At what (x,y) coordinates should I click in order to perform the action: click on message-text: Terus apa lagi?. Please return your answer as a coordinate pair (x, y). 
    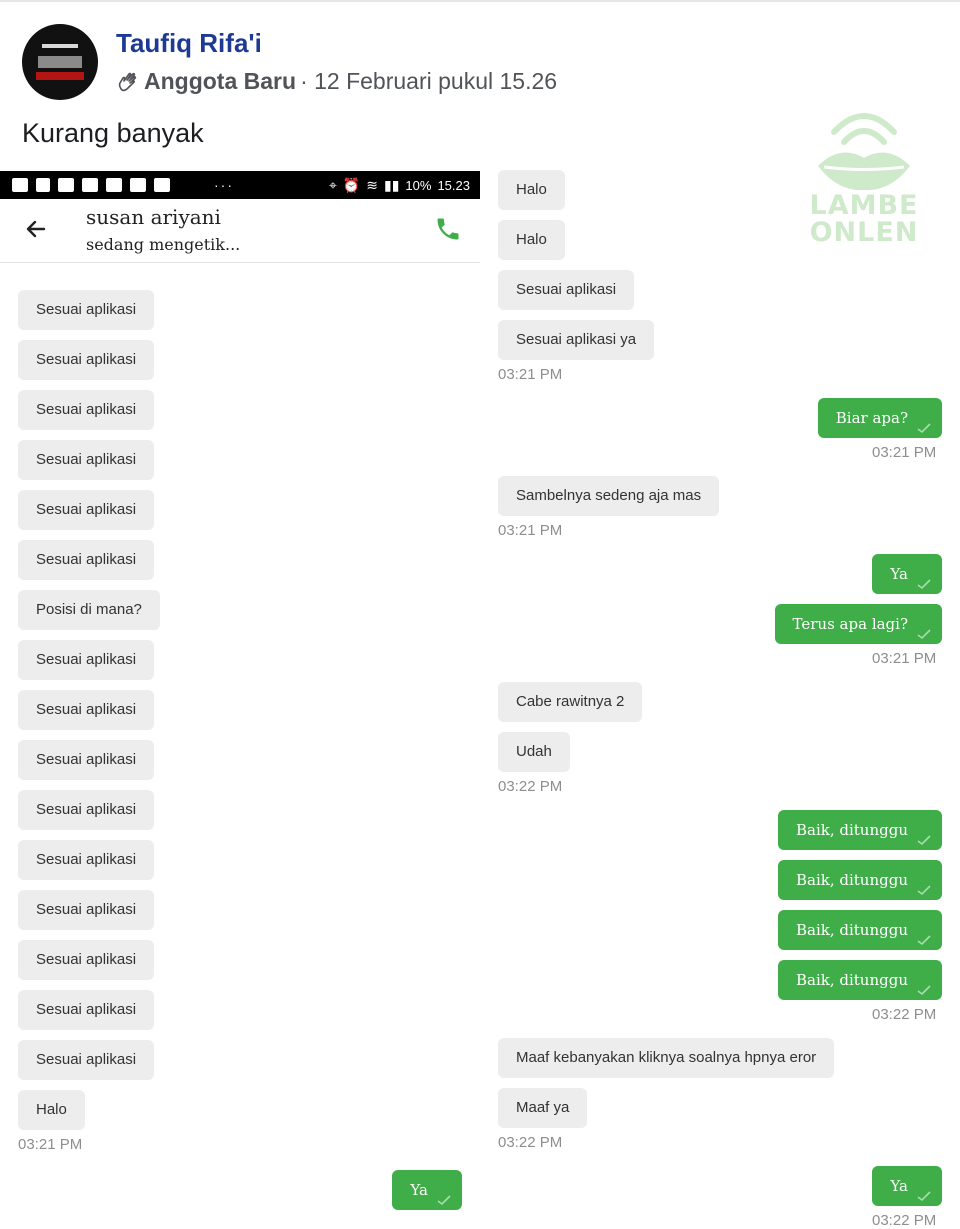
    Looking at the image, I should click on (850, 624).